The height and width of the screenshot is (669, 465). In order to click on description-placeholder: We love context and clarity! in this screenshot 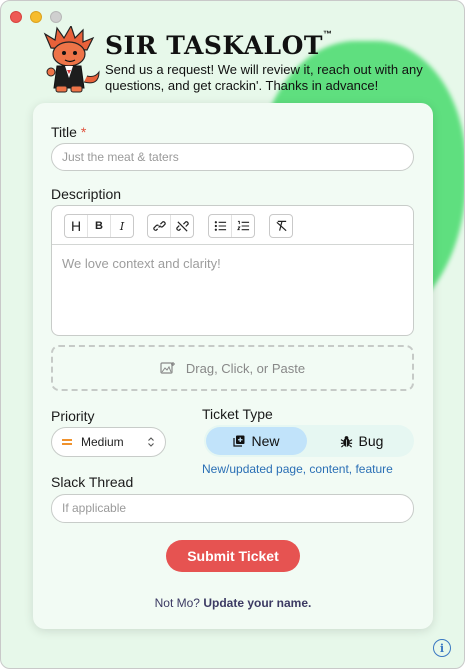, I will do `click(141, 263)`.